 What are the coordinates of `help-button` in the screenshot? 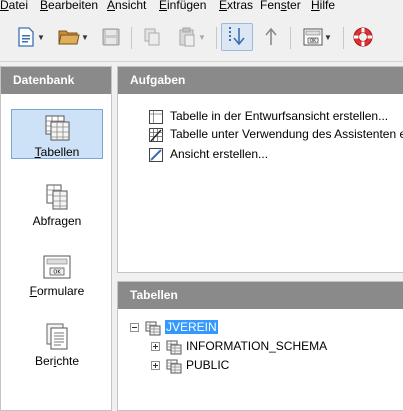 It's located at (363, 37).